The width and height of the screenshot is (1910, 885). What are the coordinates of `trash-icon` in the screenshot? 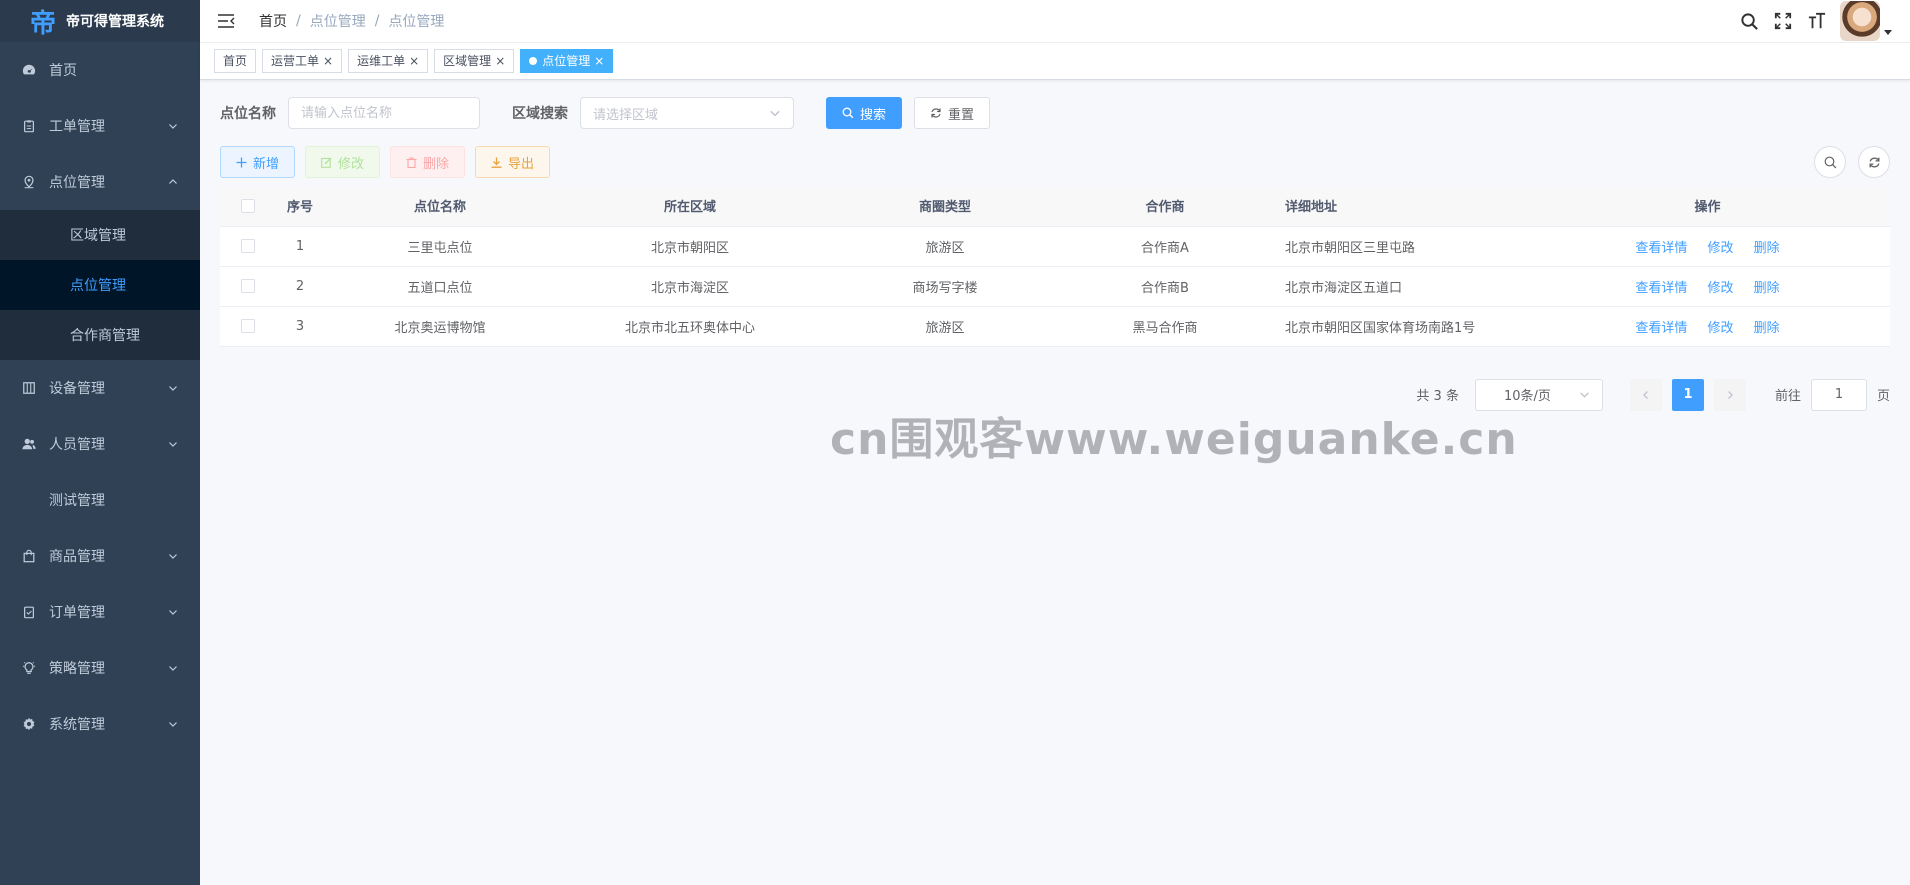 It's located at (411, 162).